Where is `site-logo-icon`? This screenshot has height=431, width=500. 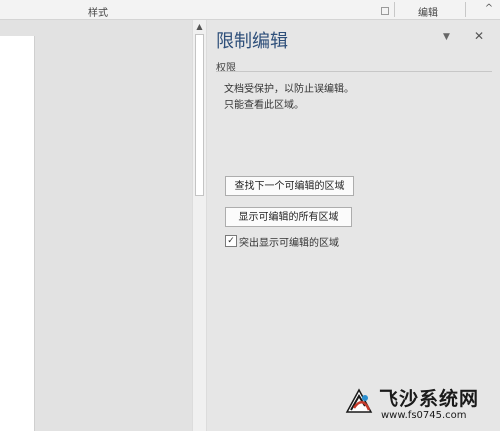 site-logo-icon is located at coordinates (359, 400).